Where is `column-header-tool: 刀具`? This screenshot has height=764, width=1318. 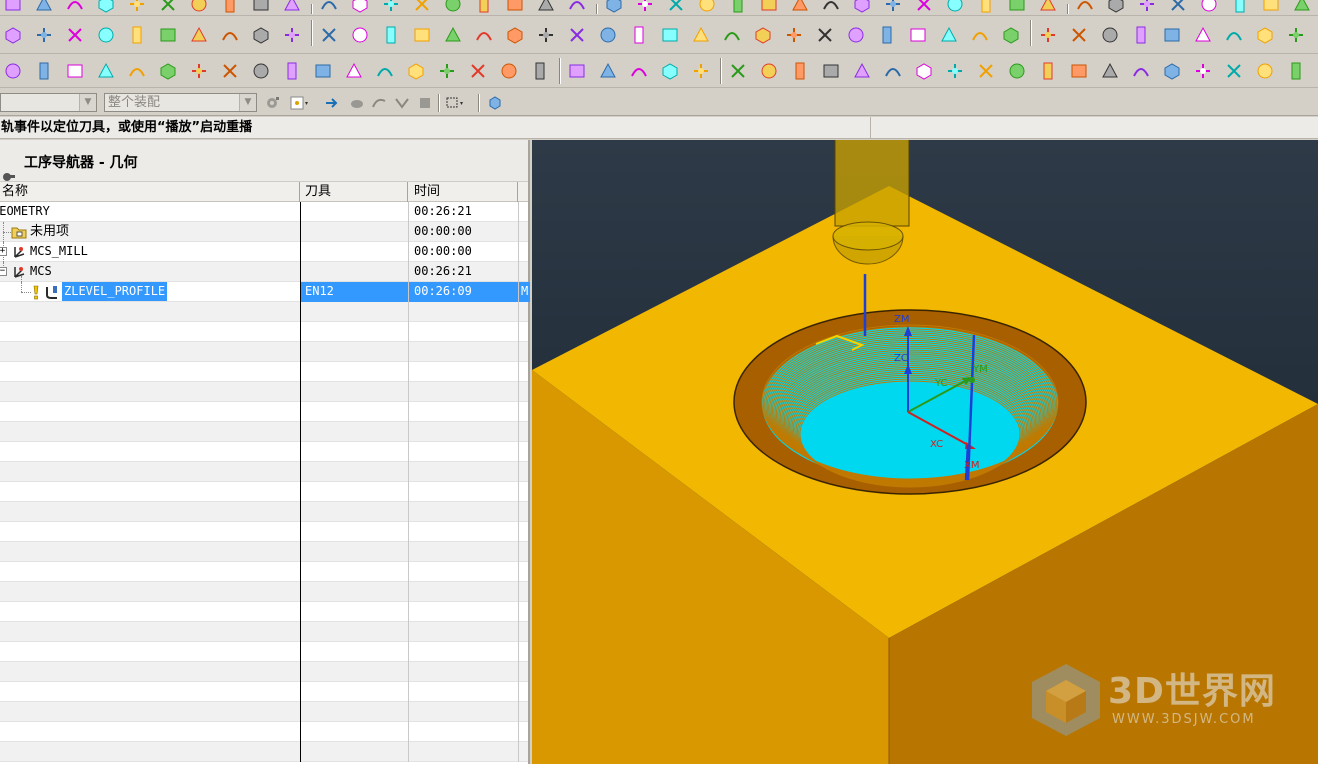 column-header-tool: 刀具 is located at coordinates (354, 192).